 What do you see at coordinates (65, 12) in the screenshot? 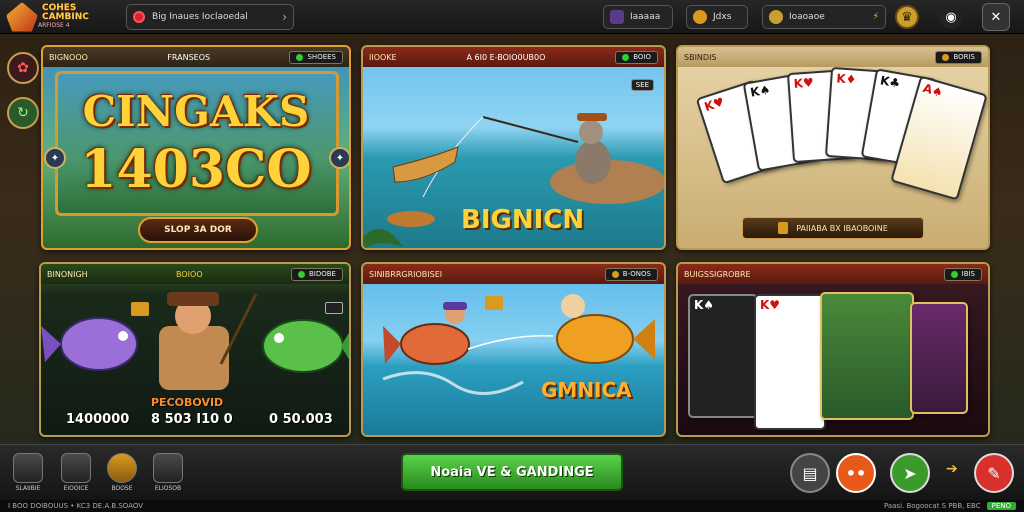
I see `logo-title: COHES CAMBINC` at bounding box center [65, 12].